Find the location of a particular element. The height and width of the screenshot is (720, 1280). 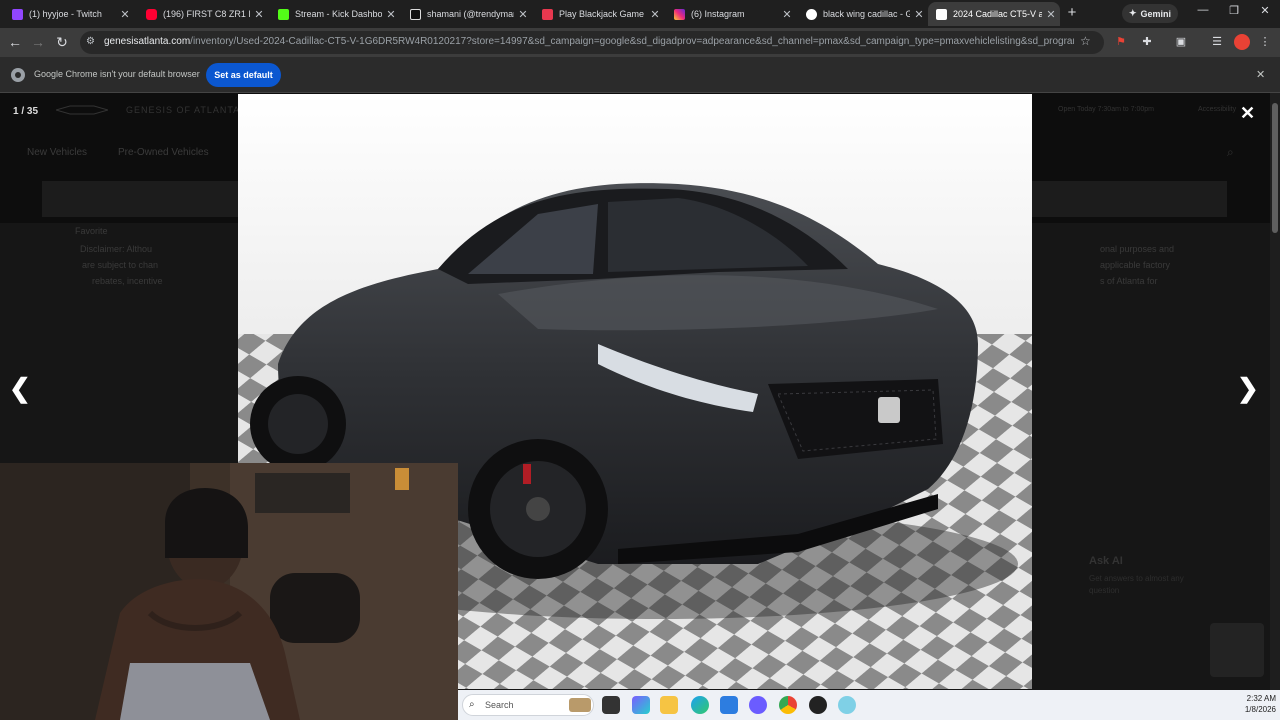

tab-tiktok: shamani (@trendymani ✕ is located at coordinates (465, 14).